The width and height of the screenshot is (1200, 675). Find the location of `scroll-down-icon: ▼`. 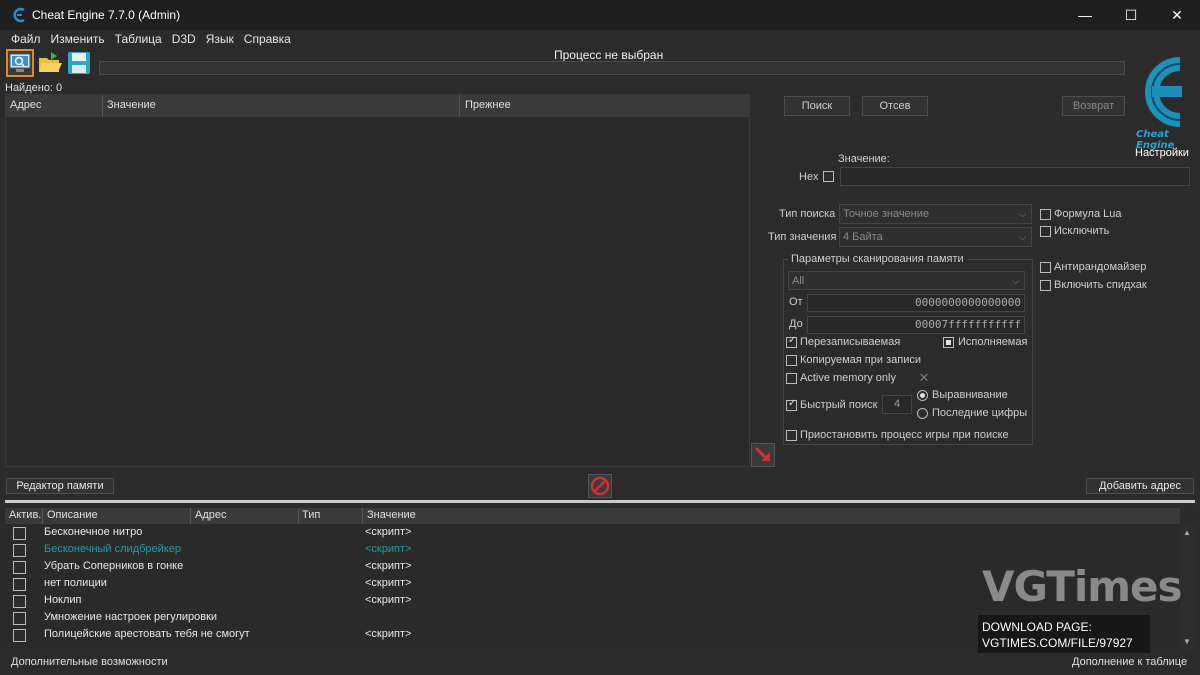

scroll-down-icon: ▼ is located at coordinates (1187, 641).